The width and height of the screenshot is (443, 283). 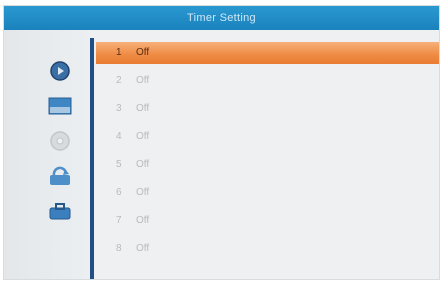 What do you see at coordinates (92, 158) in the screenshot?
I see `divider` at bounding box center [92, 158].